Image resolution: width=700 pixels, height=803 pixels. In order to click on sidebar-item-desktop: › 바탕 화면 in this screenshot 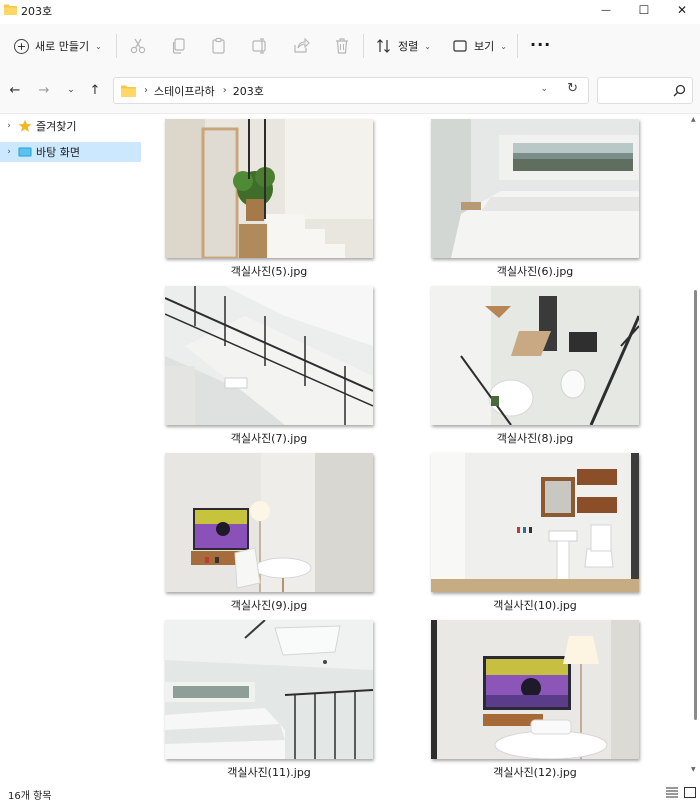, I will do `click(70, 152)`.